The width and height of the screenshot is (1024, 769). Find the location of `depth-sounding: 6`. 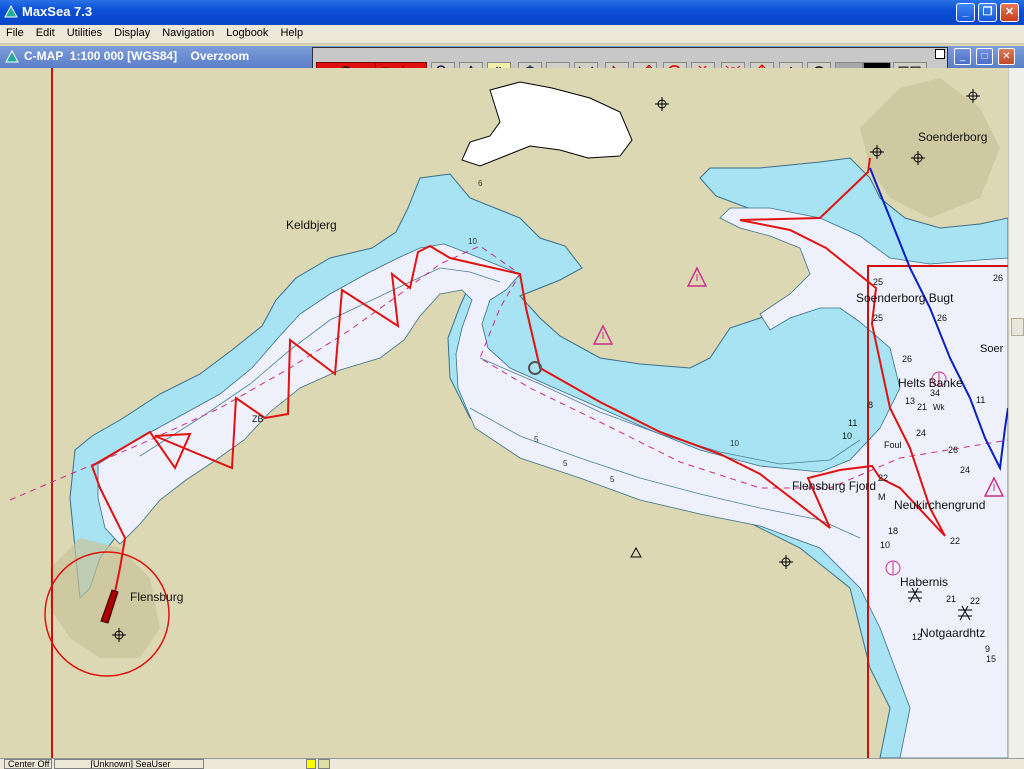

depth-sounding: 6 is located at coordinates (480, 183).